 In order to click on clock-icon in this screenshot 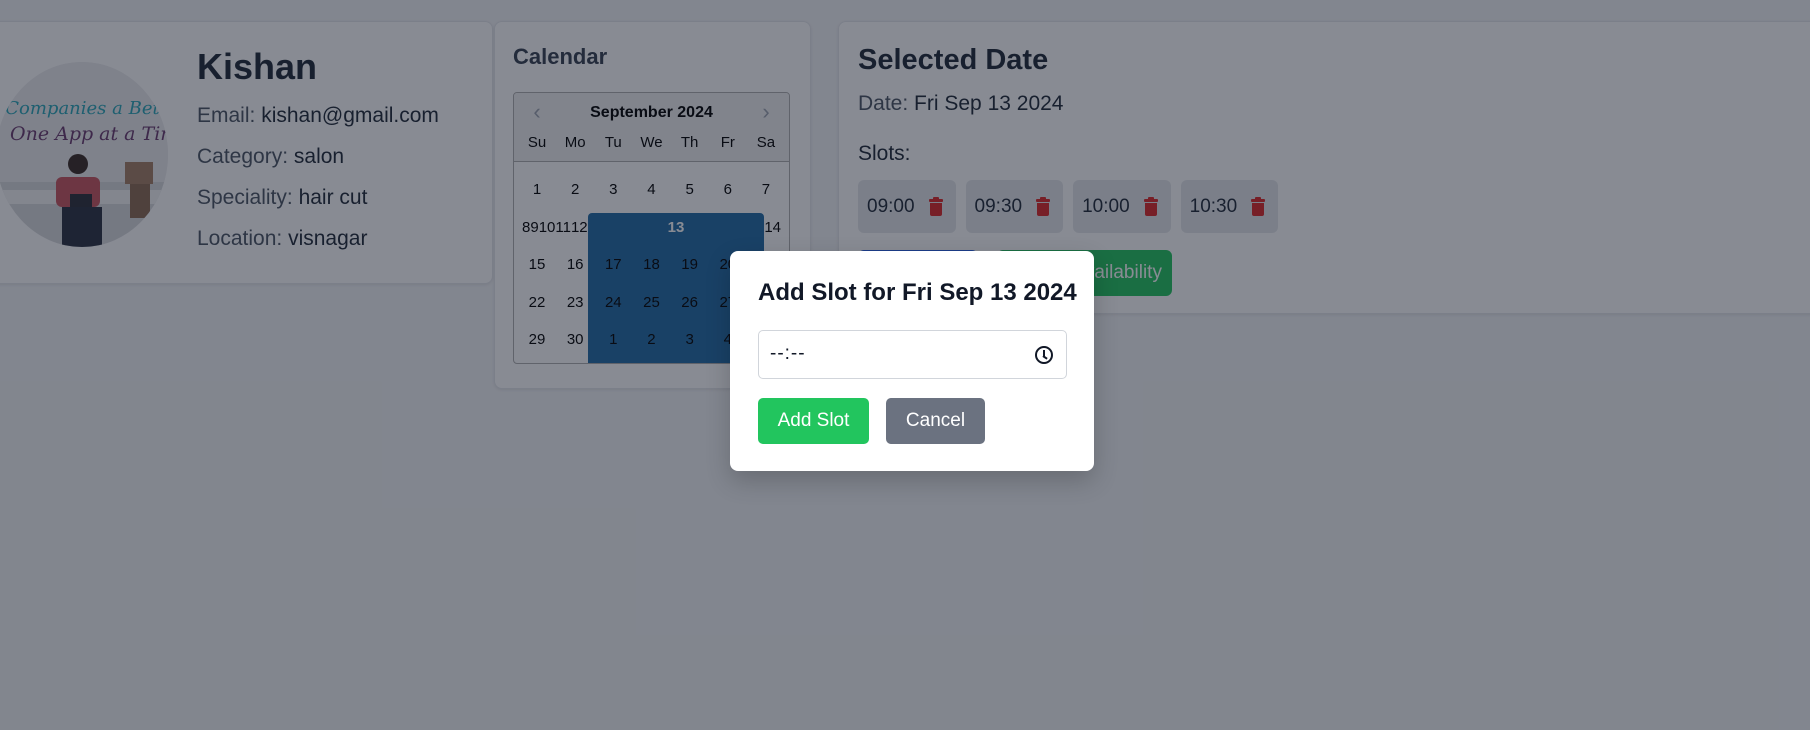, I will do `click(1044, 355)`.